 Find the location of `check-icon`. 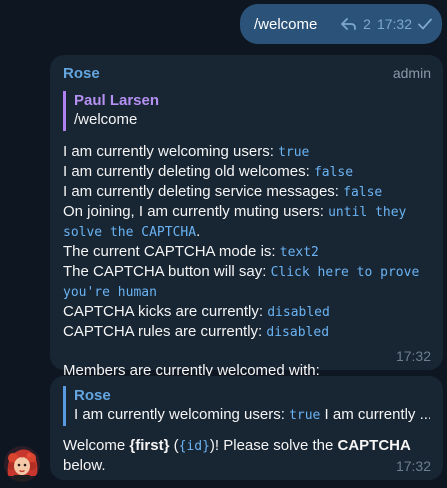

check-icon is located at coordinates (425, 24).